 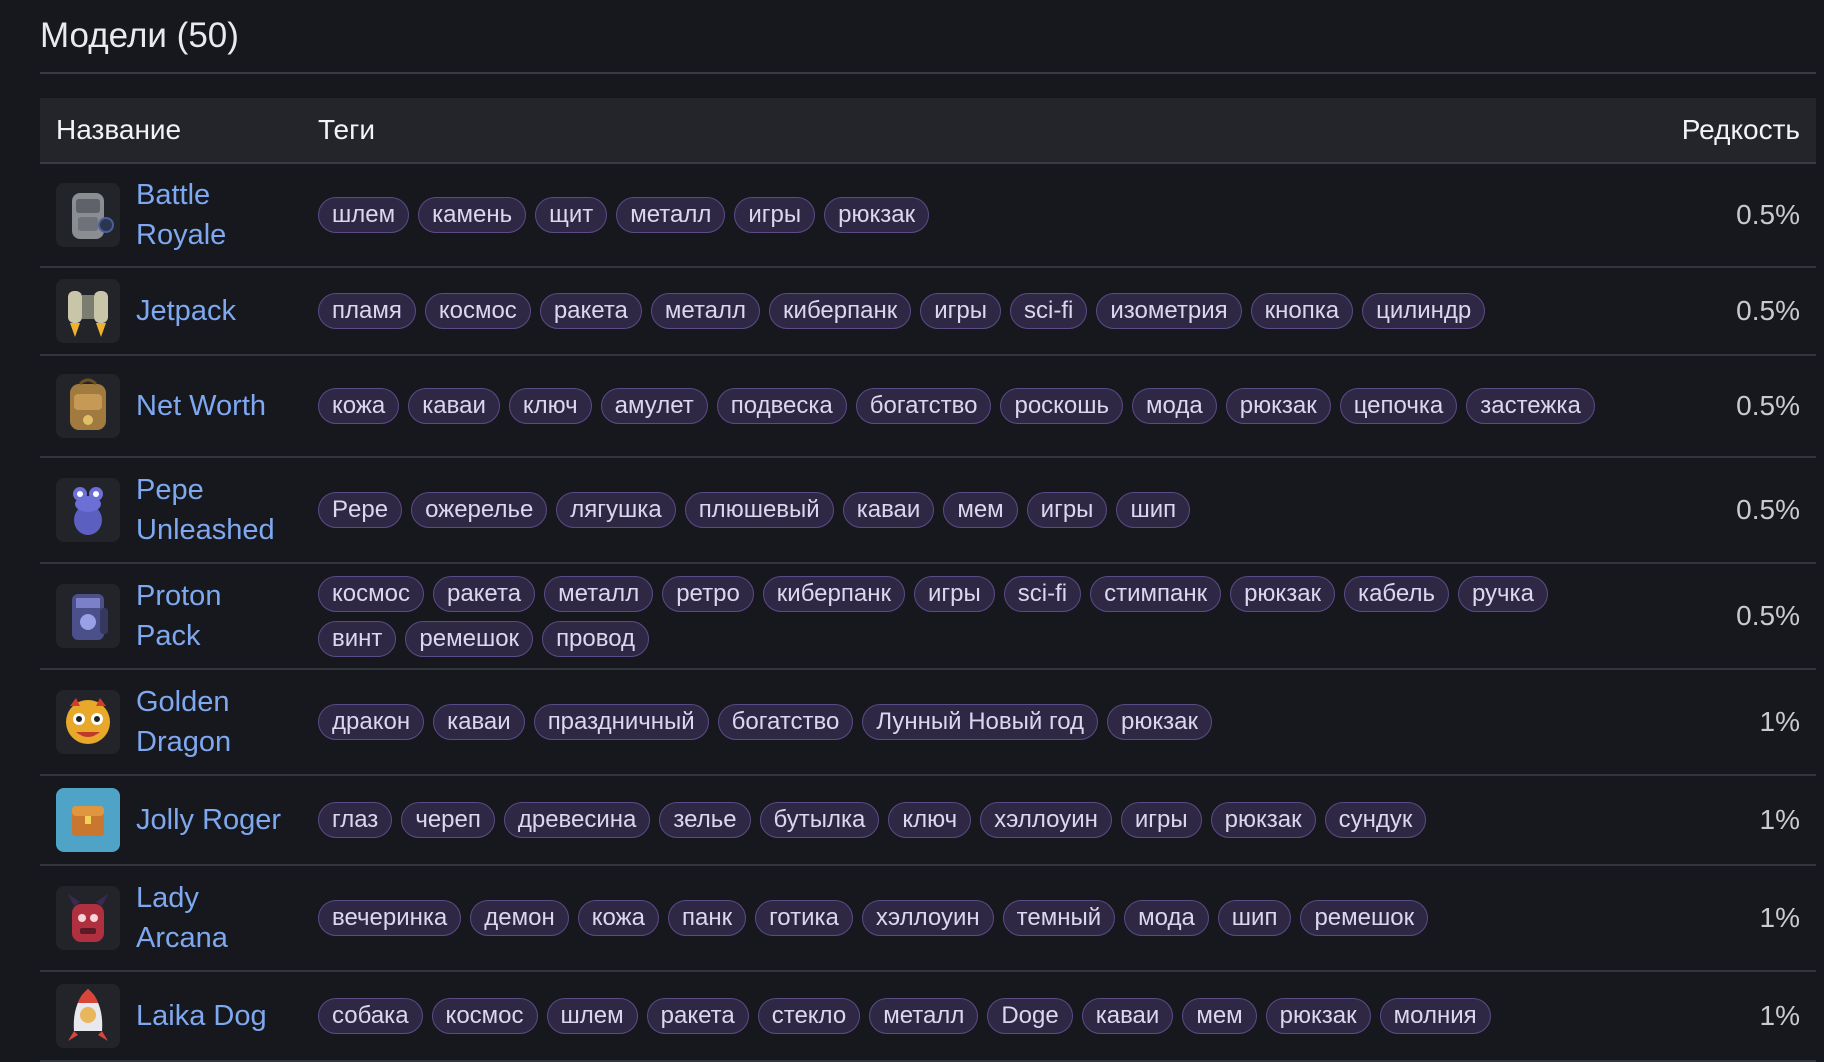 What do you see at coordinates (211, 918) in the screenshot?
I see `model-name-link: Lady Arcana` at bounding box center [211, 918].